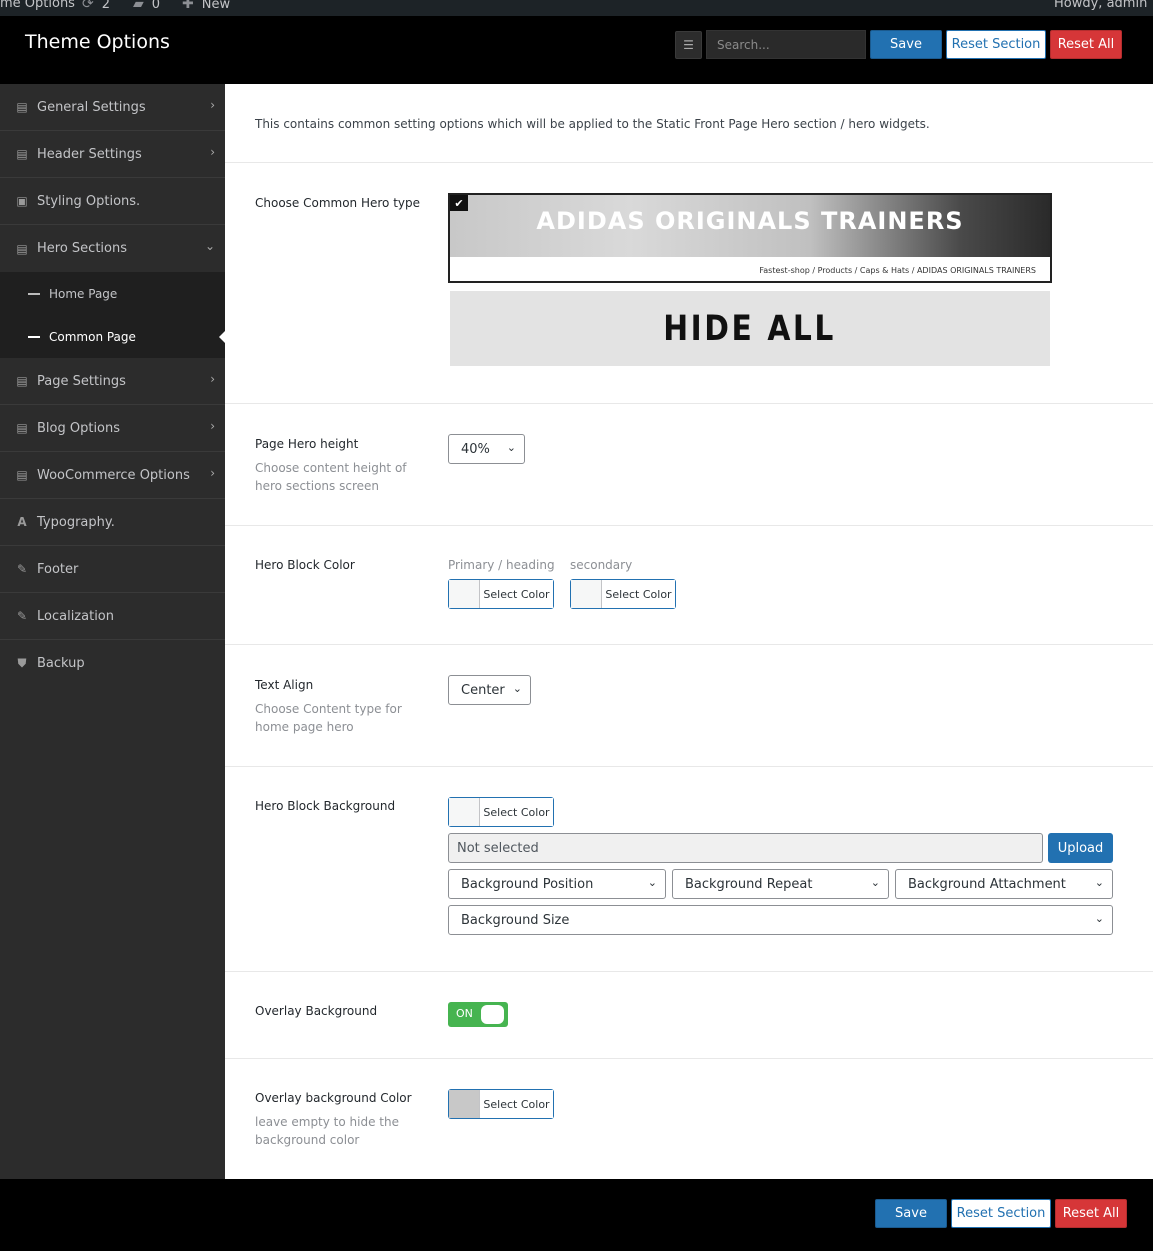 The width and height of the screenshot is (1153, 1251). Describe the element at coordinates (83, 293) in the screenshot. I see `sidebar-subitem-label: Home Page` at that location.